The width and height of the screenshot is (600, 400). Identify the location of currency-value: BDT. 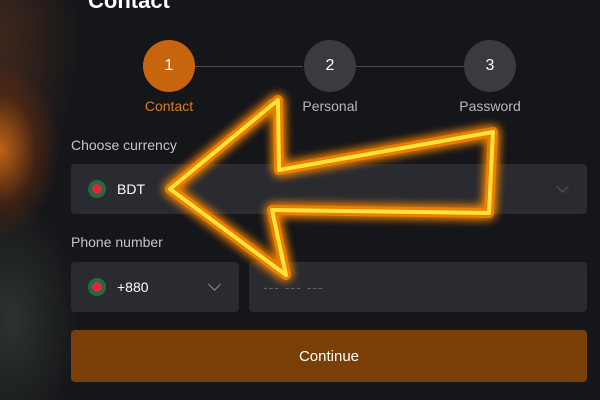
(131, 189).